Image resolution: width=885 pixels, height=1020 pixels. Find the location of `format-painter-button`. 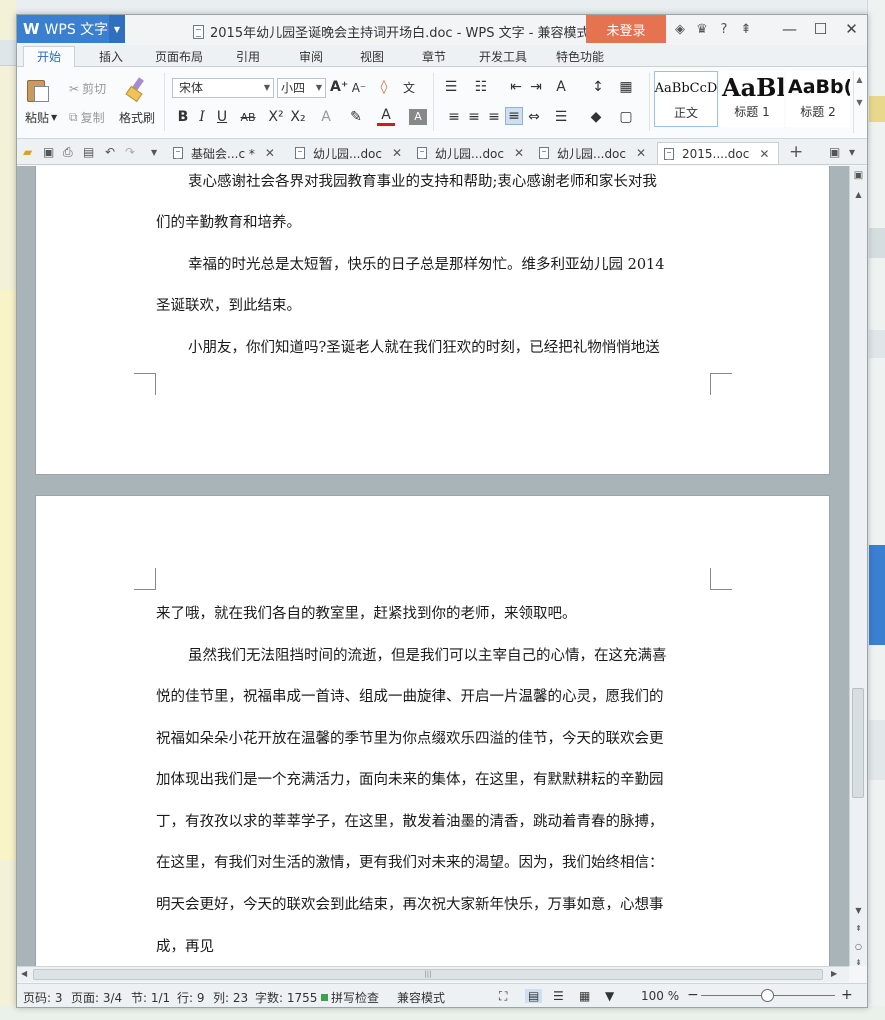

format-painter-button is located at coordinates (136, 90).